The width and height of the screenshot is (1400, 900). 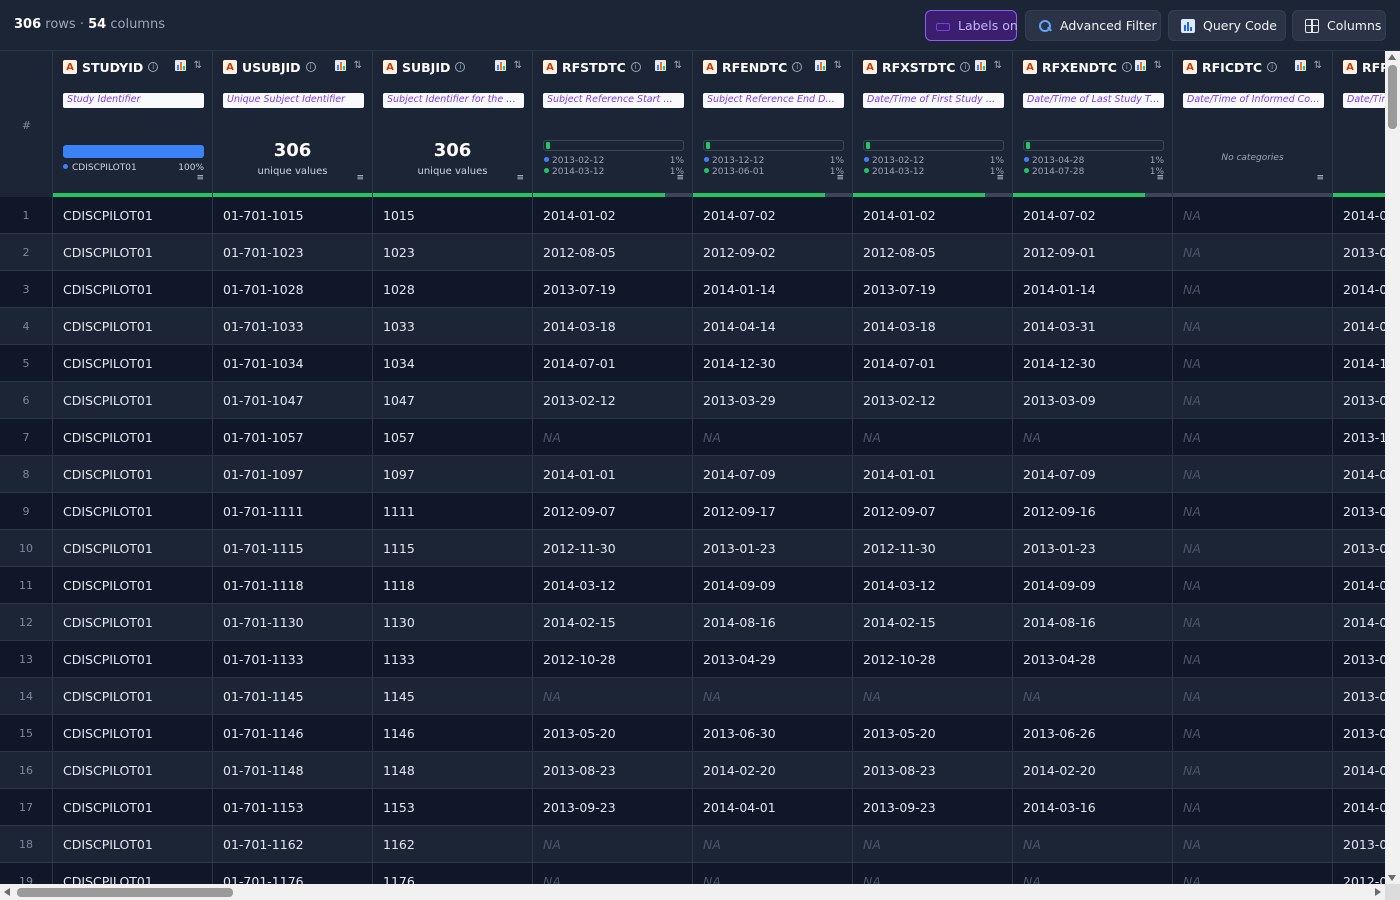 I want to click on table-cell: 2014-03-31, so click(x=1093, y=326).